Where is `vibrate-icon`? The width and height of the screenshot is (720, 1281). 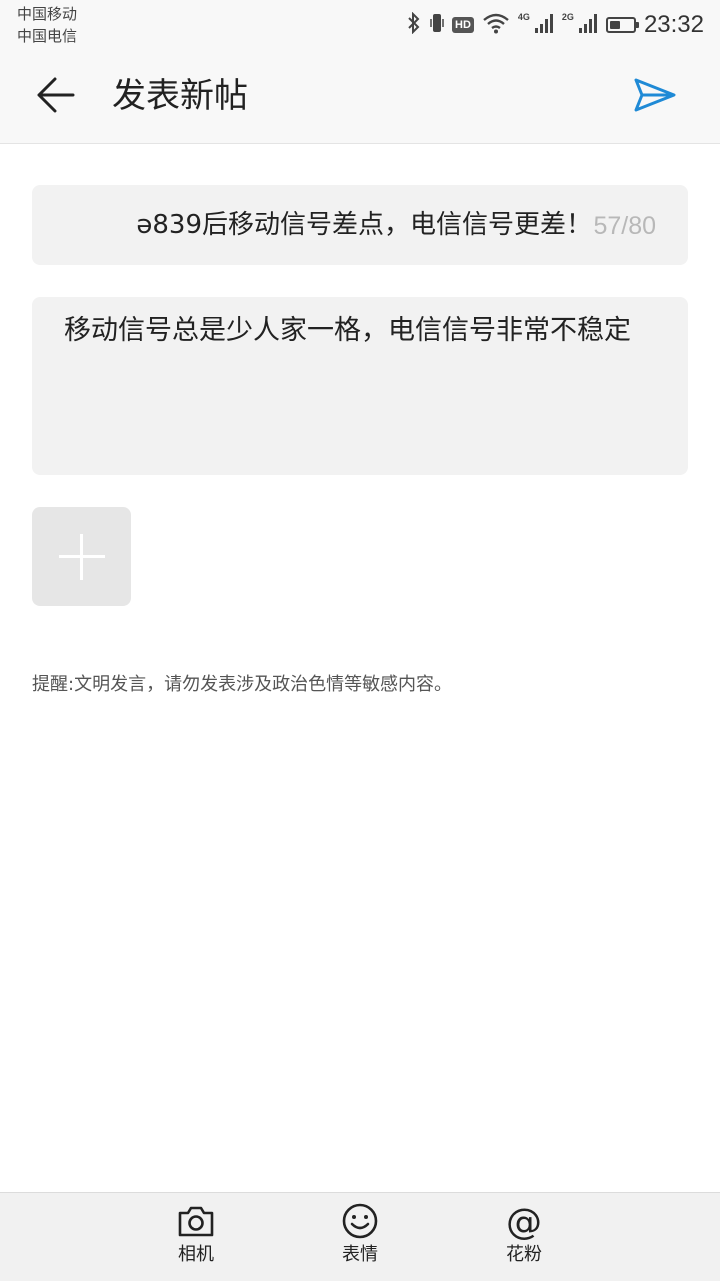
vibrate-icon is located at coordinates (437, 25).